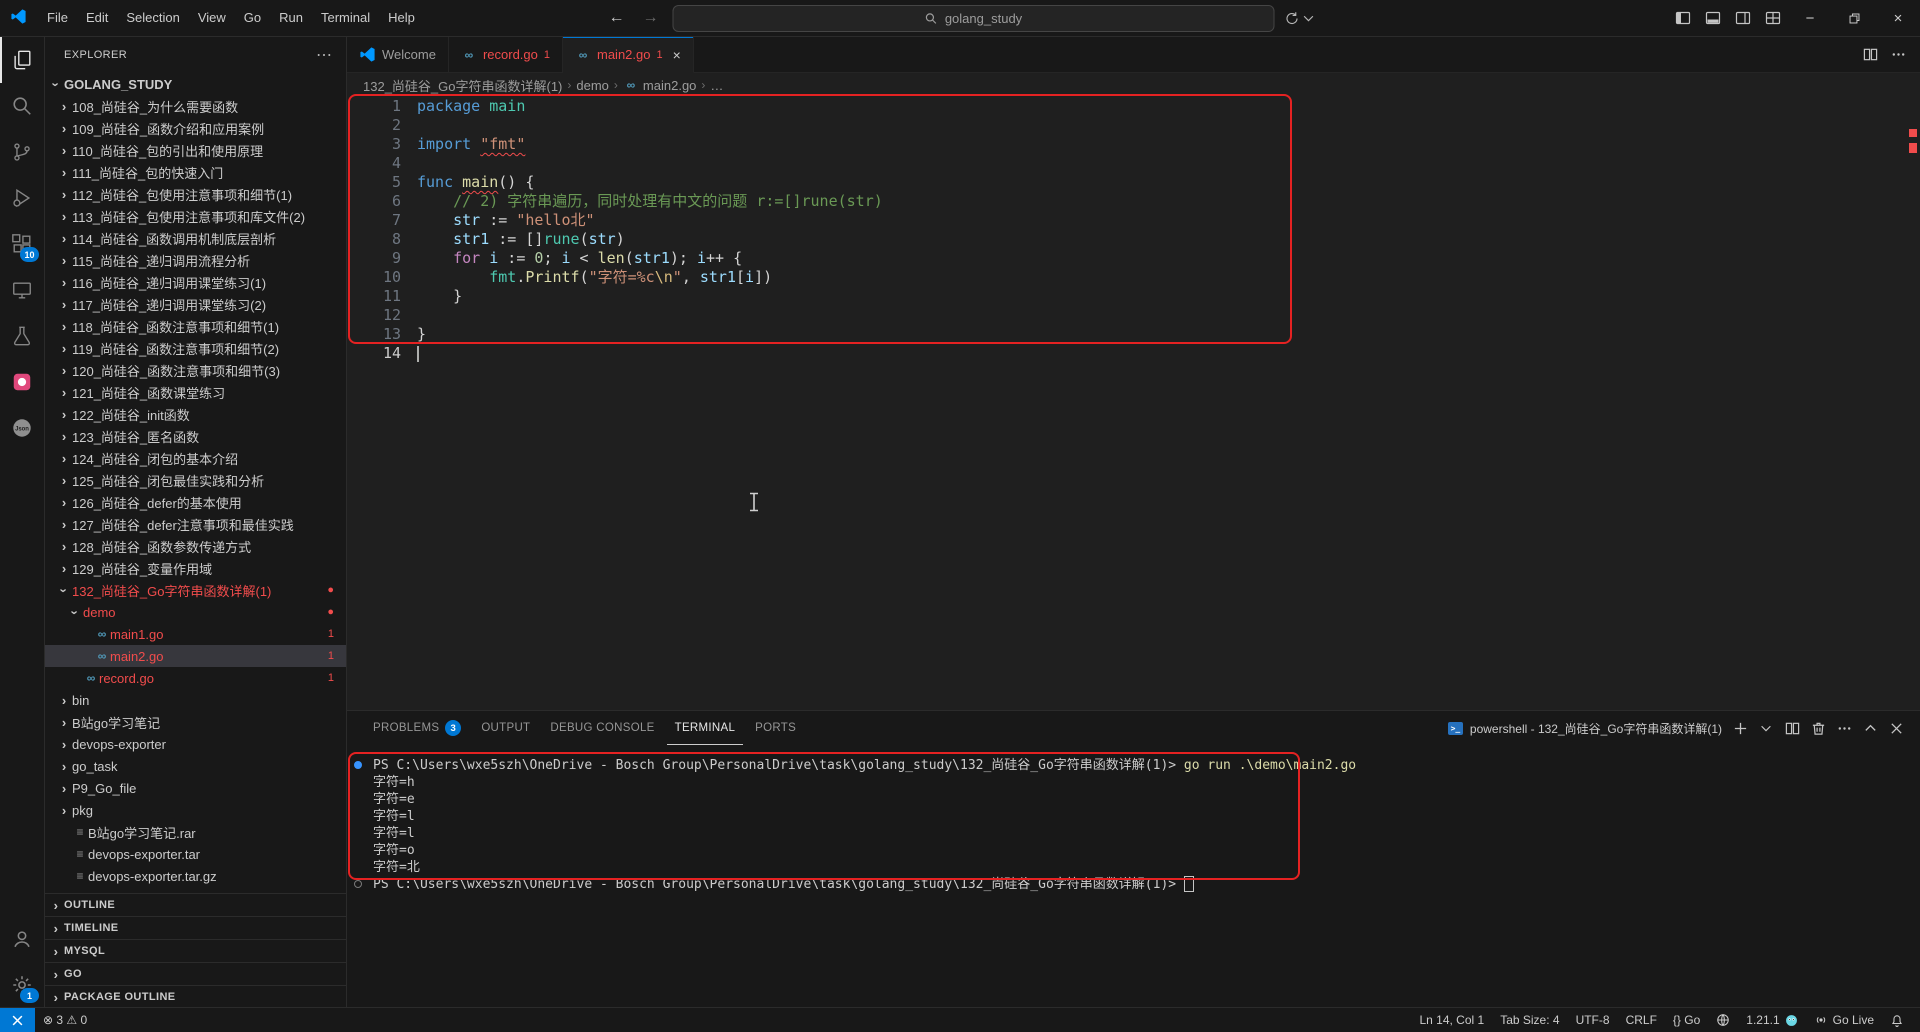 This screenshot has width=1920, height=1032. I want to click on menu-help: Help, so click(401, 18).